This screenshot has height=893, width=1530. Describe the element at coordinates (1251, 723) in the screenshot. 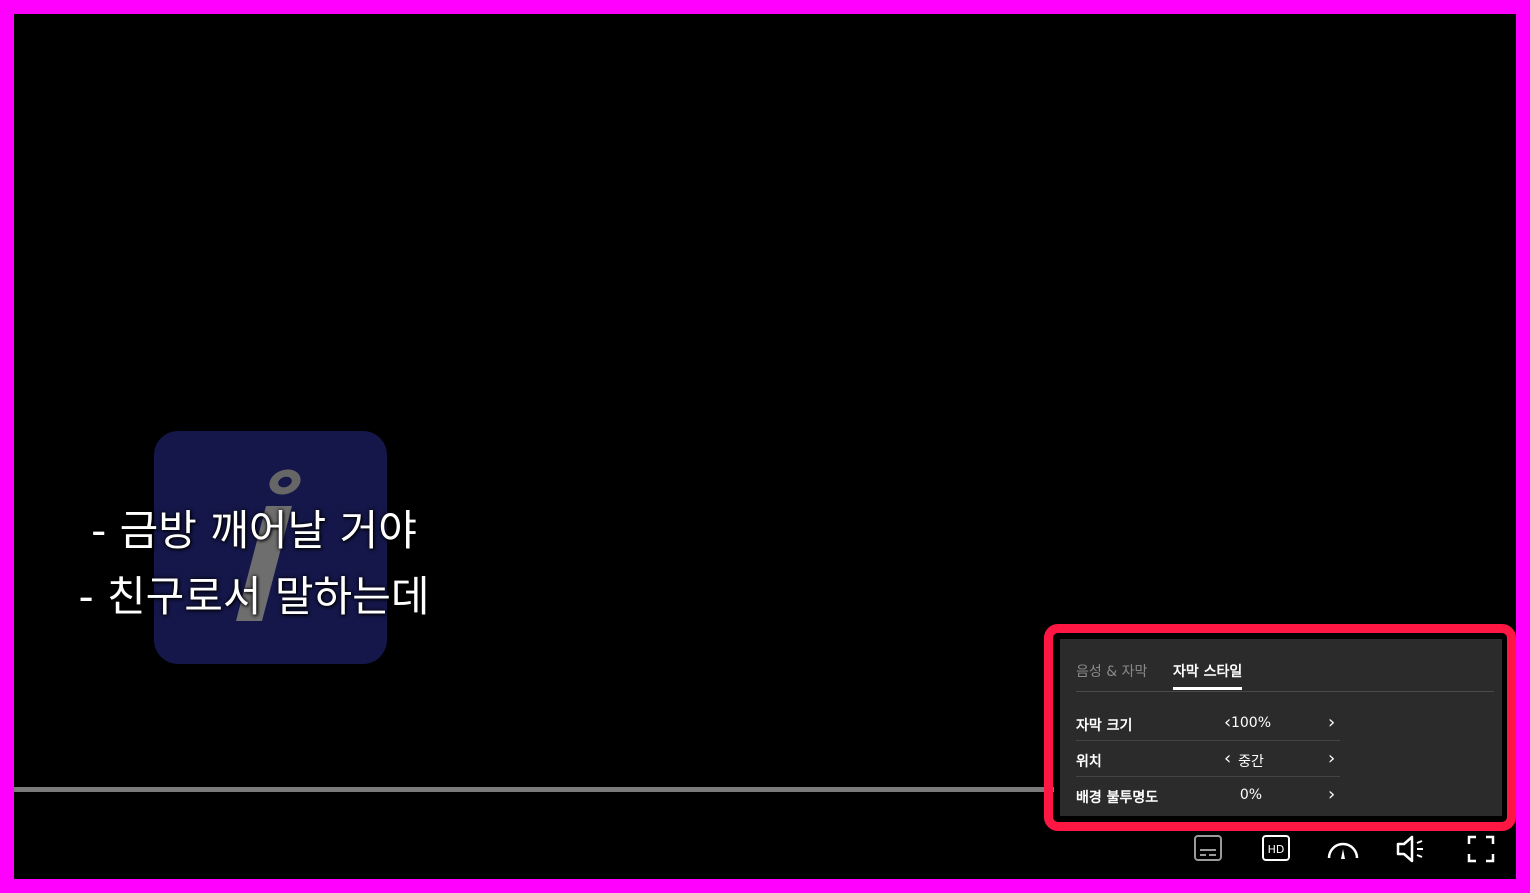

I see `row-value: 100%` at that location.